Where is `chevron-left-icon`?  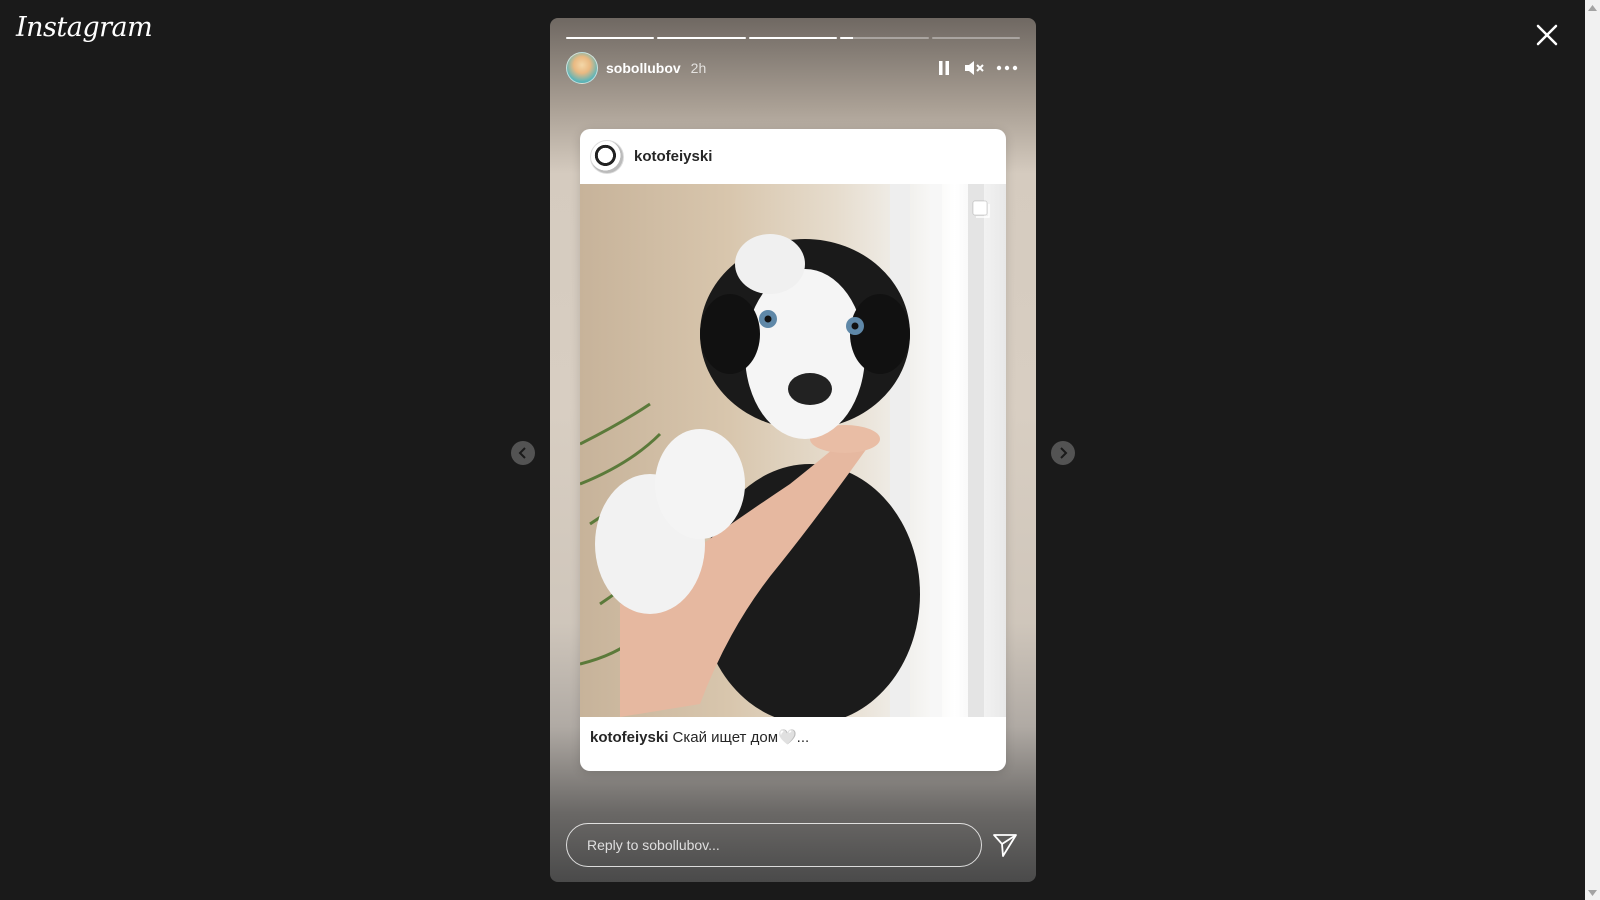 chevron-left-icon is located at coordinates (522, 453).